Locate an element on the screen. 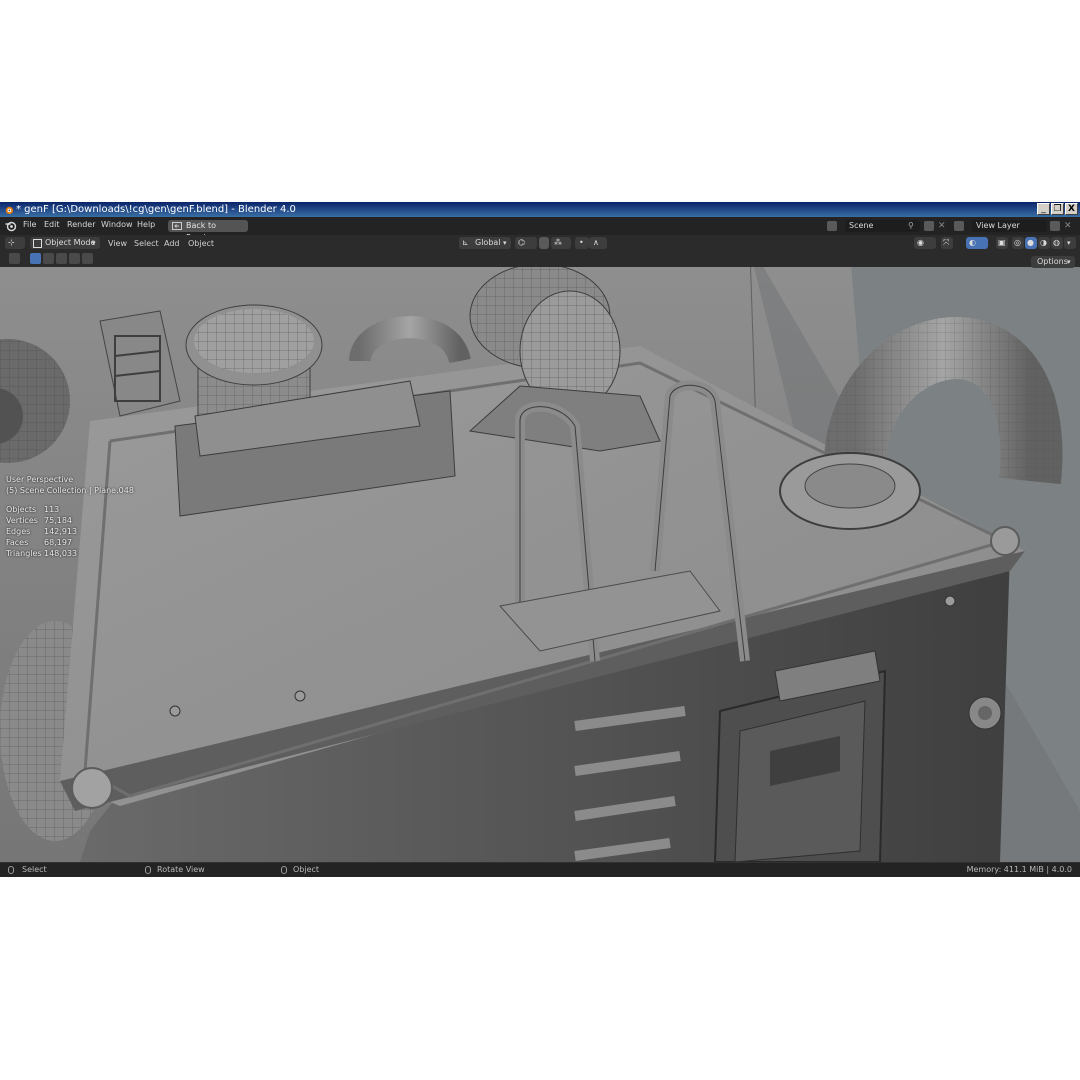 This screenshot has width=1080, height=1080. solid-sphere-icon: ● is located at coordinates (1030, 242).